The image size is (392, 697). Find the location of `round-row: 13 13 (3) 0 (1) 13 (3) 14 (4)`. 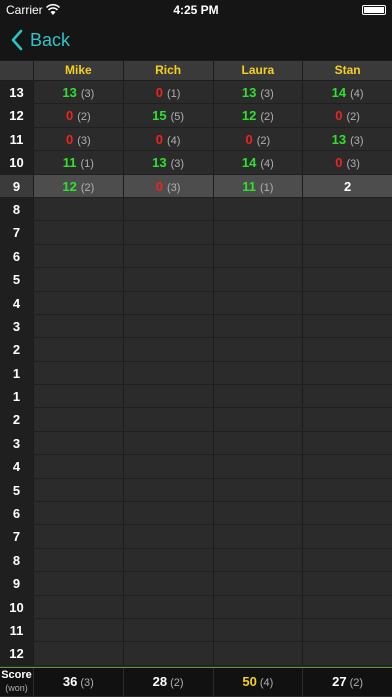

round-row: 13 13 (3) 0 (1) 13 (3) 14 (4) is located at coordinates (196, 93).